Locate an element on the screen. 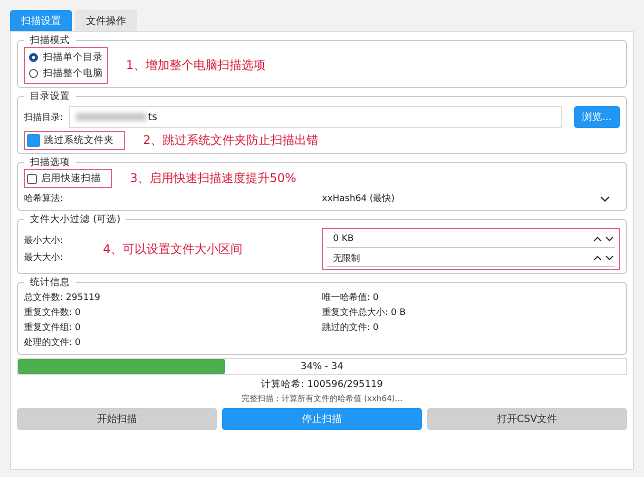 This screenshot has height=477, width=644. chevron-down-icon is located at coordinates (605, 199).